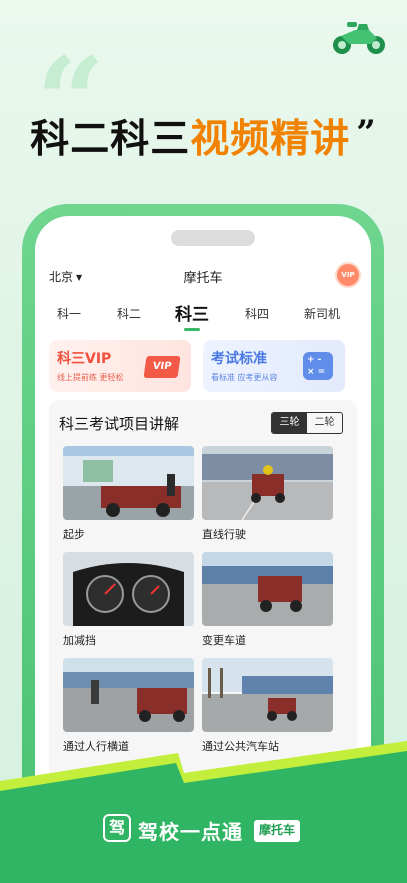  What do you see at coordinates (79, 640) in the screenshot?
I see `video-label: 加减挡` at bounding box center [79, 640].